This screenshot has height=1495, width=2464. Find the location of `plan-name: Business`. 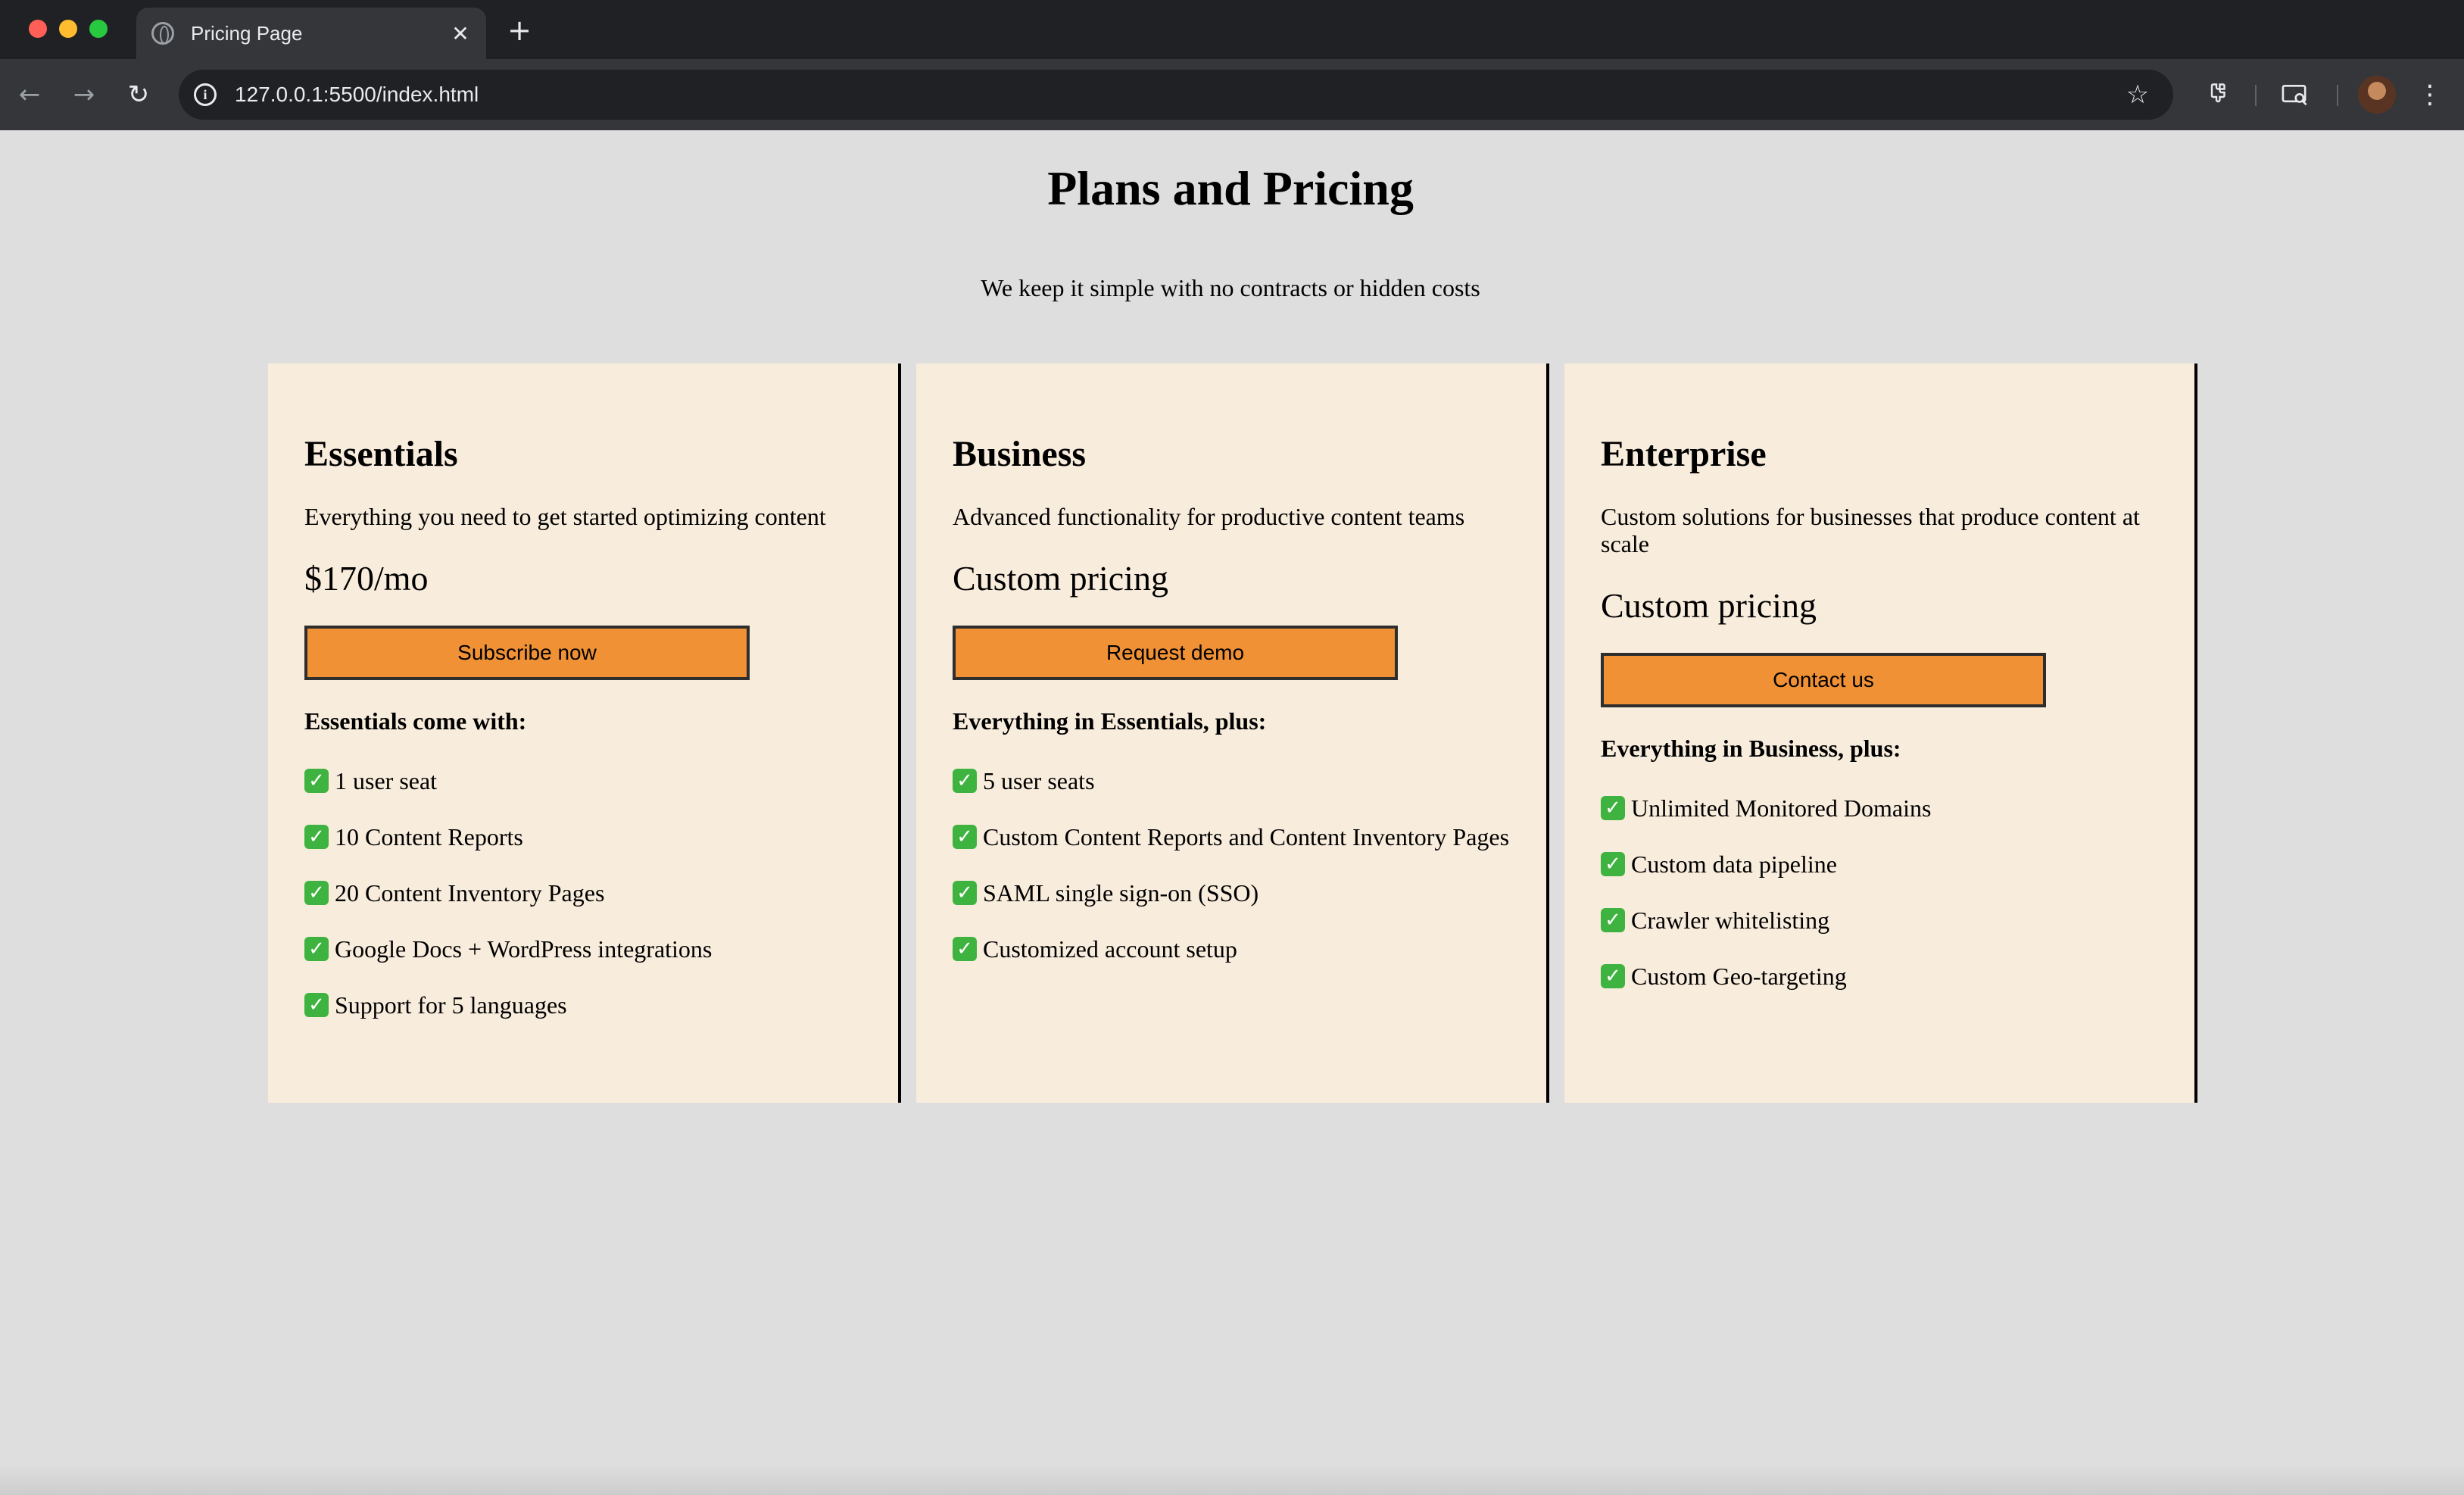

plan-name: Business is located at coordinates (1020, 454).